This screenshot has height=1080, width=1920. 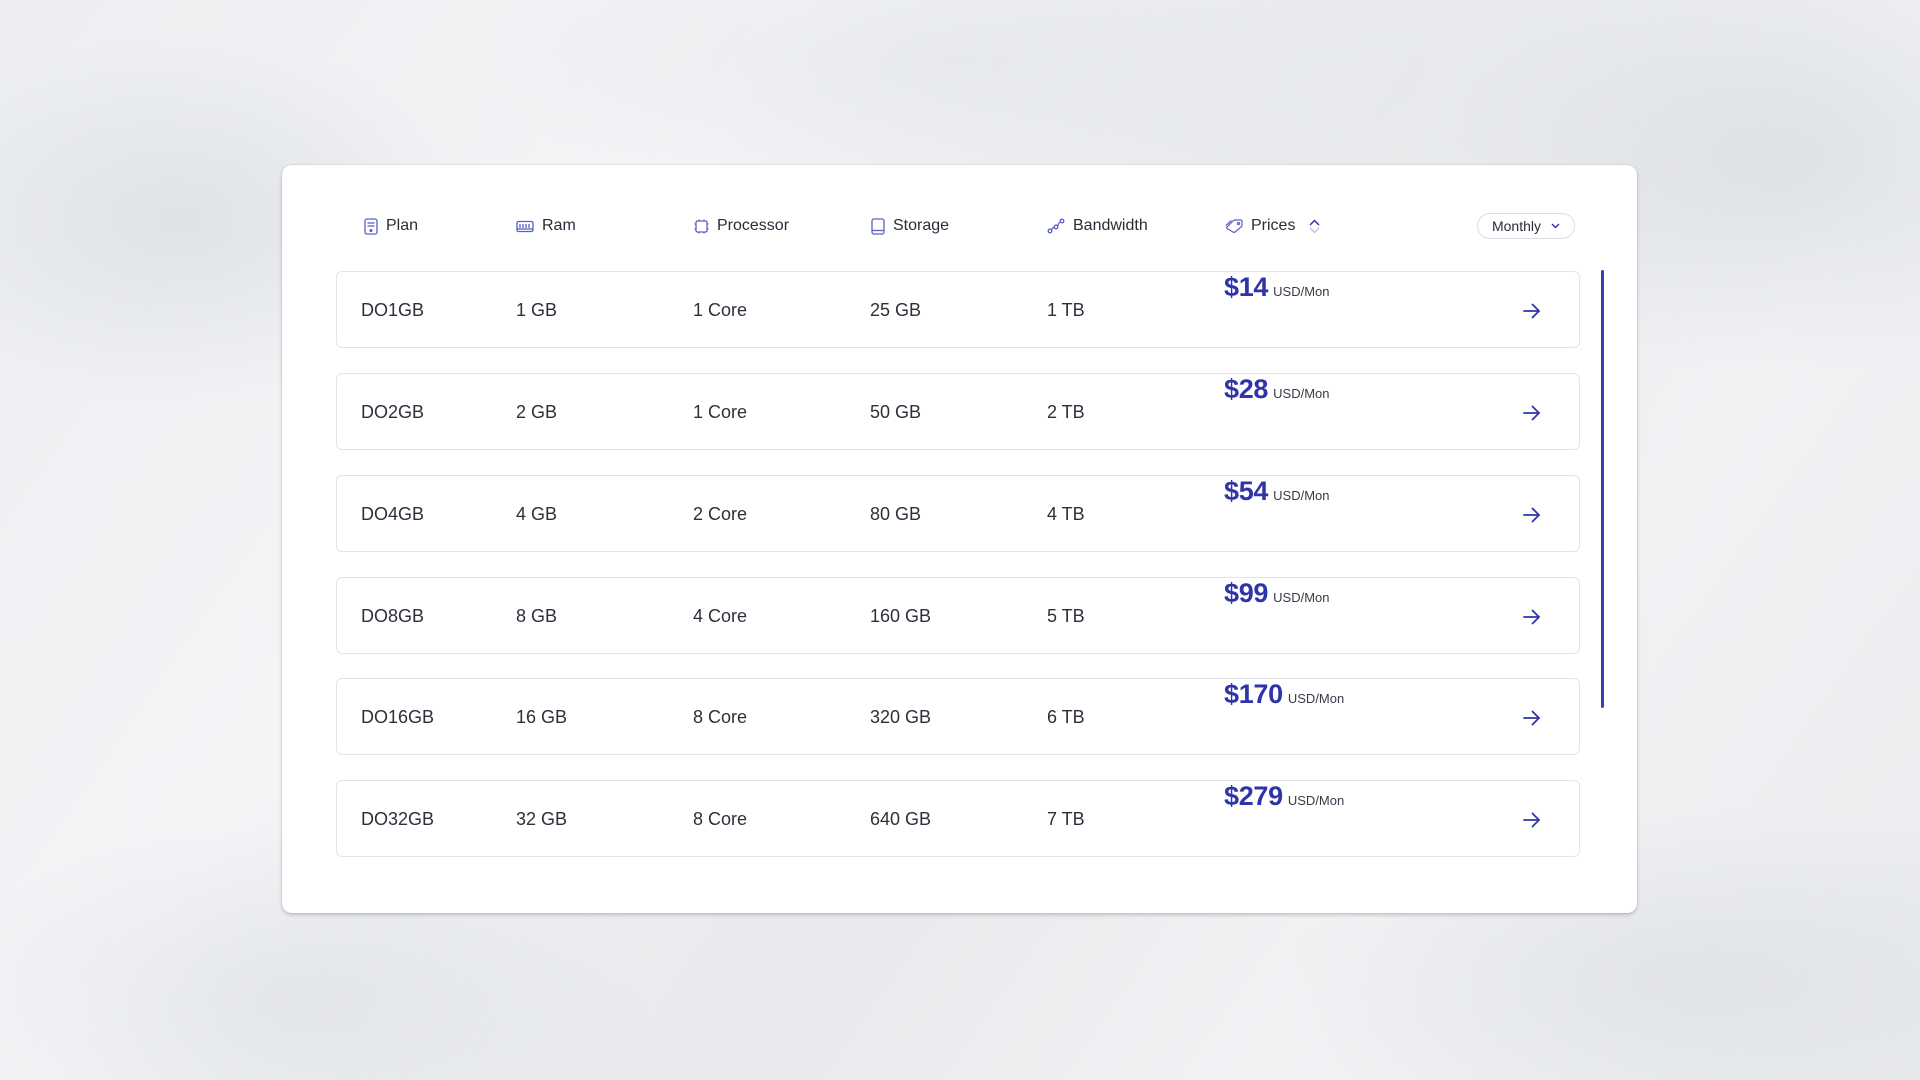 I want to click on sort-toggle, so click(x=1314, y=226).